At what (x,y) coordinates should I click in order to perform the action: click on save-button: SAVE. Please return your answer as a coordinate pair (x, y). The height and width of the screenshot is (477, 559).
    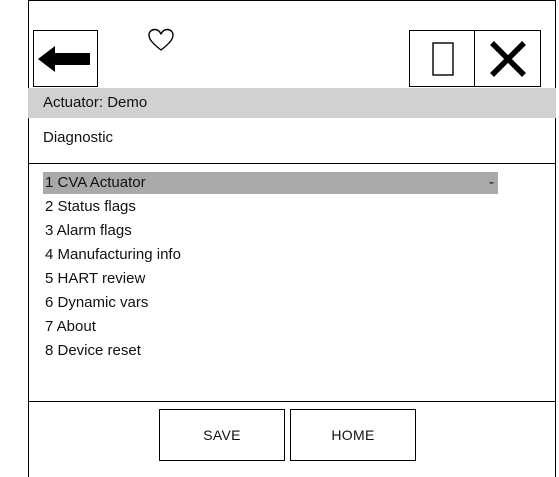
    Looking at the image, I should click on (222, 435).